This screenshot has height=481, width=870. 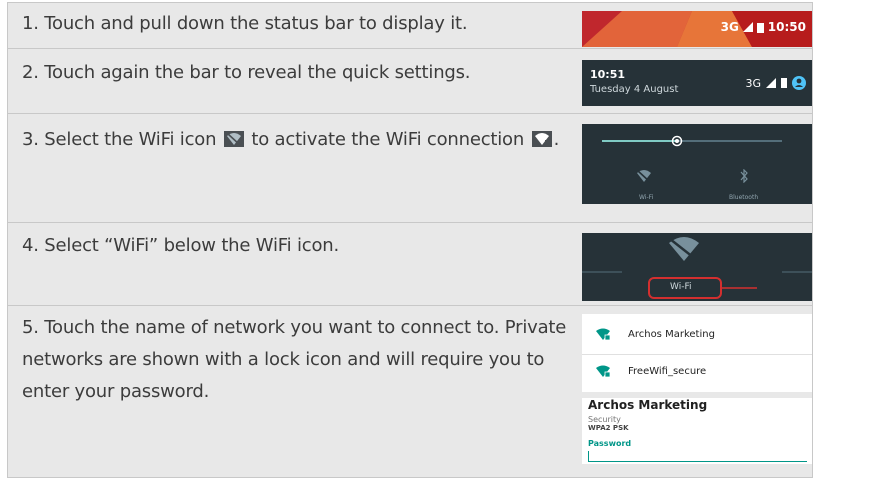 What do you see at coordinates (743, 197) in the screenshot?
I see `bluetooth-label: Bluetooth` at bounding box center [743, 197].